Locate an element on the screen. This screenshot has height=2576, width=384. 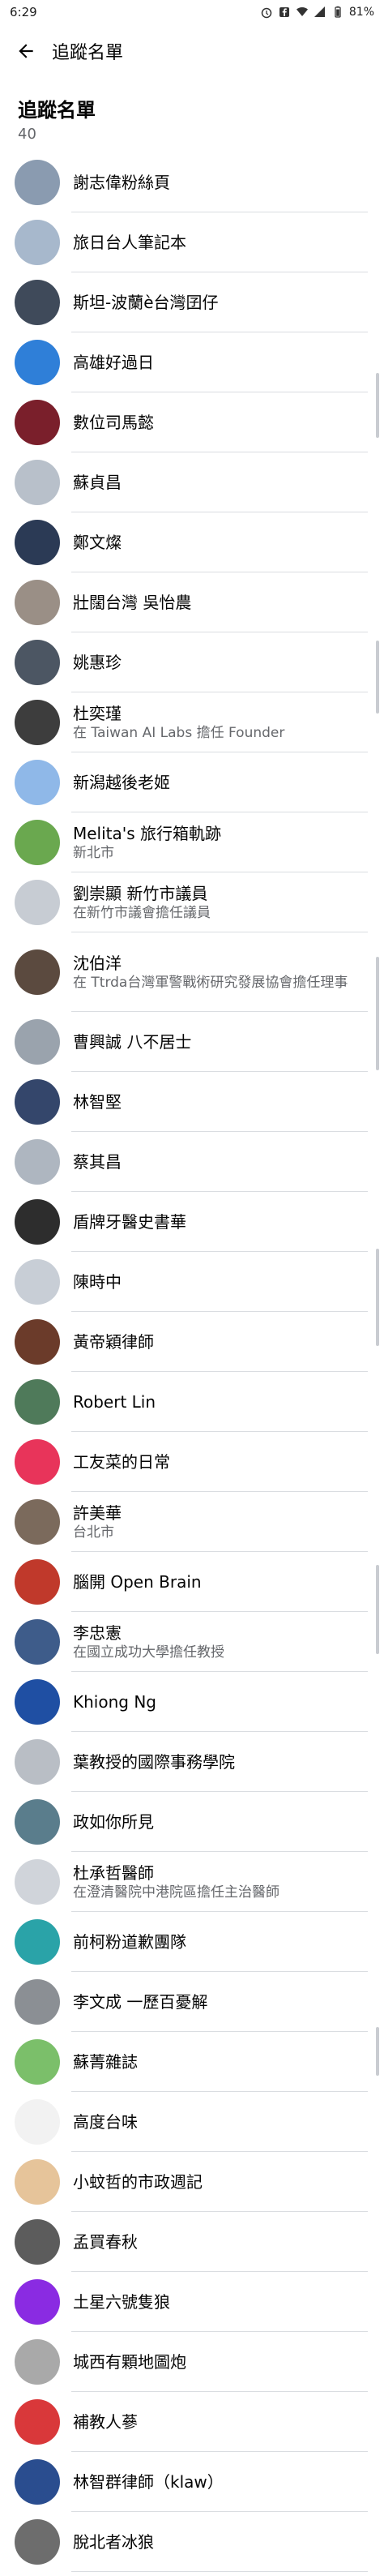
list-item-text: 補教人蔘 is located at coordinates (228, 2421).